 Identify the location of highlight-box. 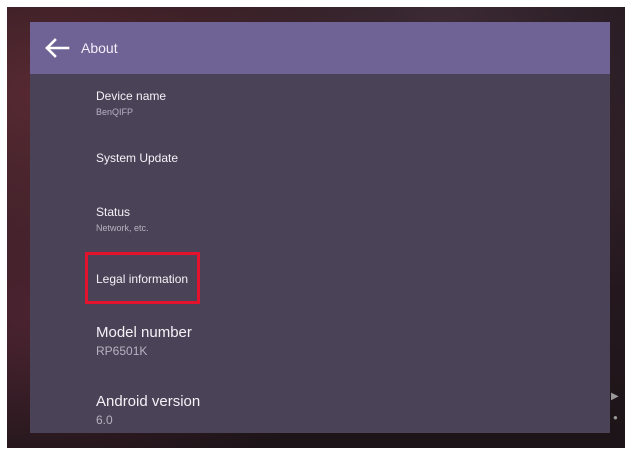
(142, 278).